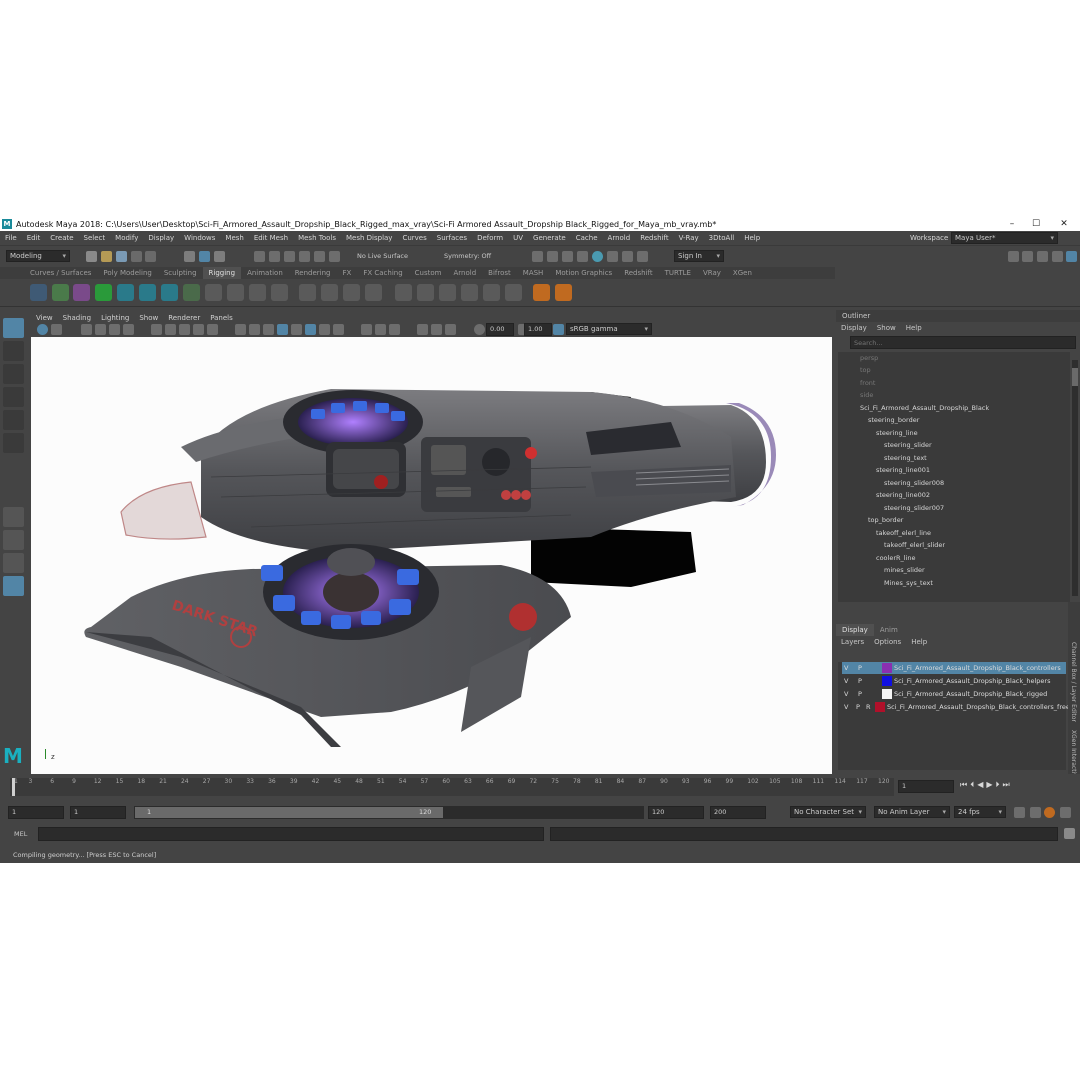 This screenshot has width=1080, height=1080. What do you see at coordinates (42, 329) in the screenshot?
I see `camera-select-icon` at bounding box center [42, 329].